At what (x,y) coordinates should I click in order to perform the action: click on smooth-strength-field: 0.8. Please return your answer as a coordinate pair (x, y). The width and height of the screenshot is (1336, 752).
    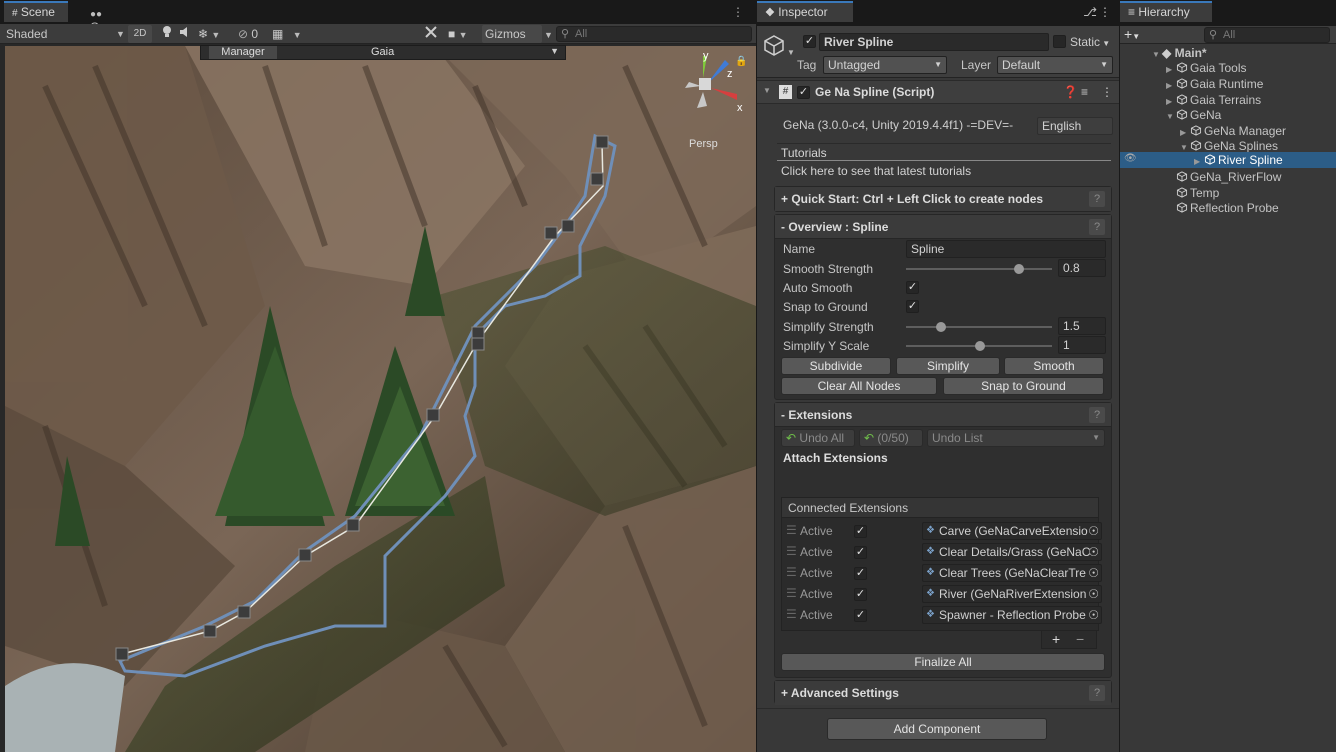
    Looking at the image, I should click on (1082, 268).